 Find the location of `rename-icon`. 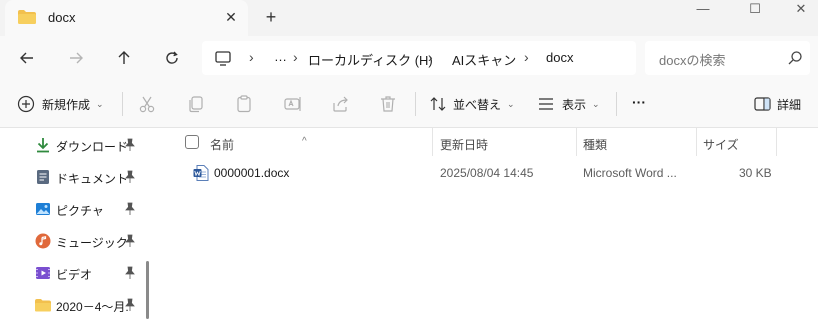

rename-icon is located at coordinates (293, 104).